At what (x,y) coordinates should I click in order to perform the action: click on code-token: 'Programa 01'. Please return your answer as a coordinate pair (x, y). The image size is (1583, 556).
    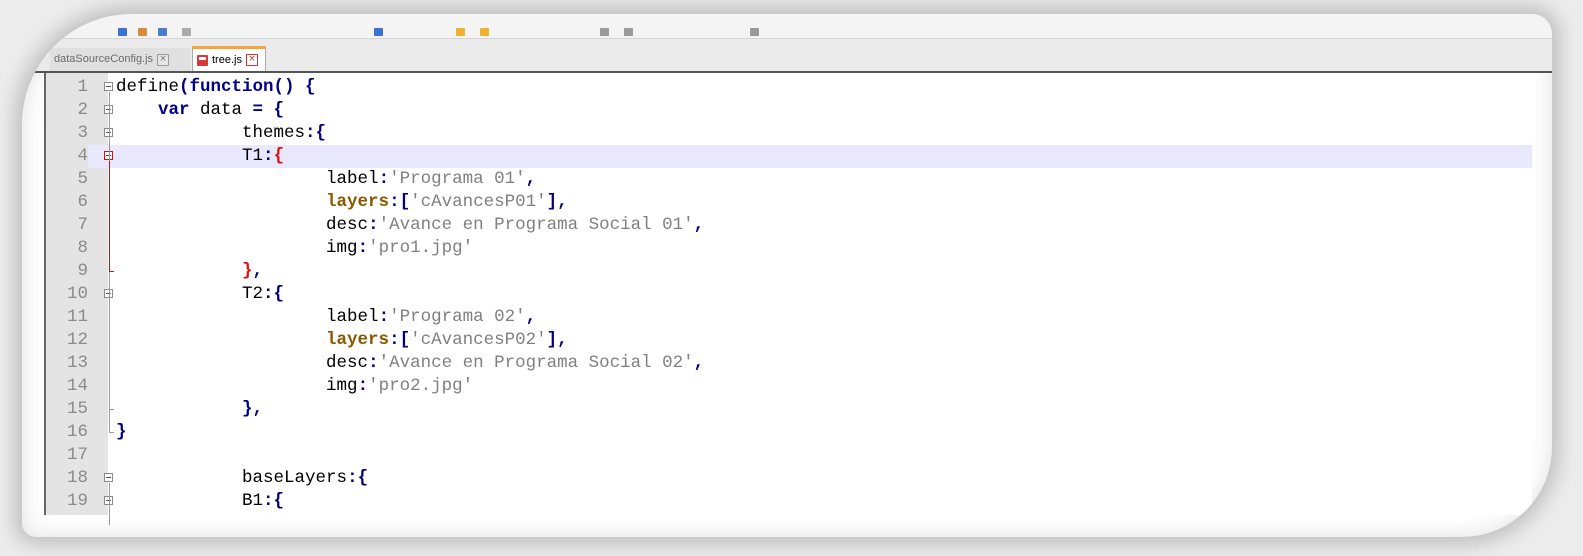
    Looking at the image, I should click on (457, 179).